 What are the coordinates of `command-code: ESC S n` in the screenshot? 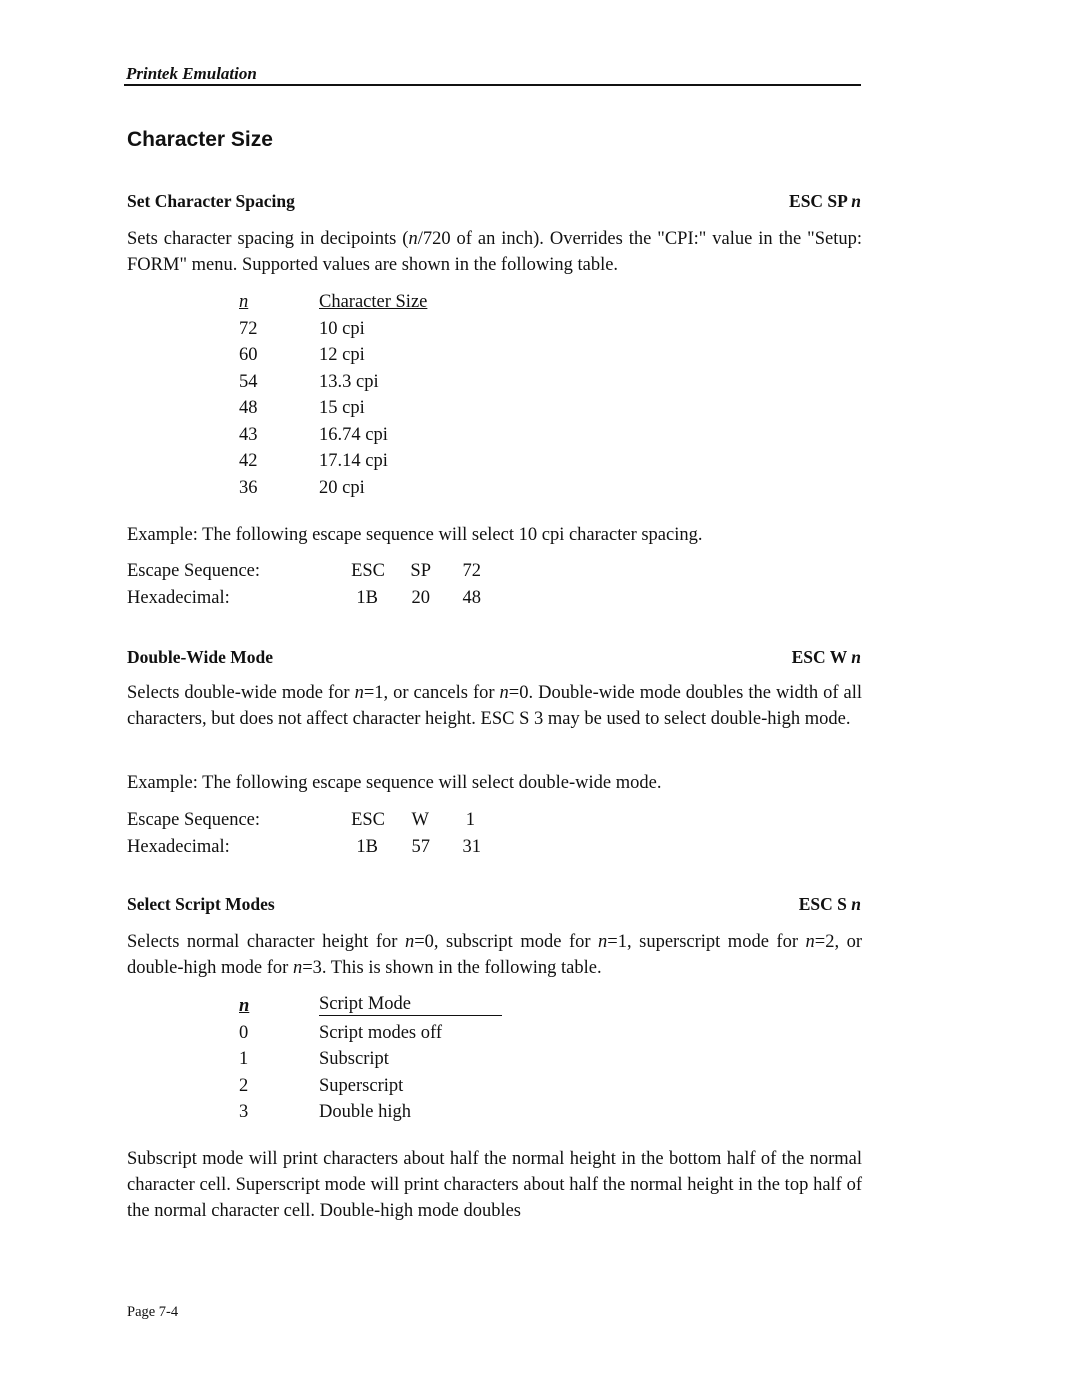 It's located at (830, 904).